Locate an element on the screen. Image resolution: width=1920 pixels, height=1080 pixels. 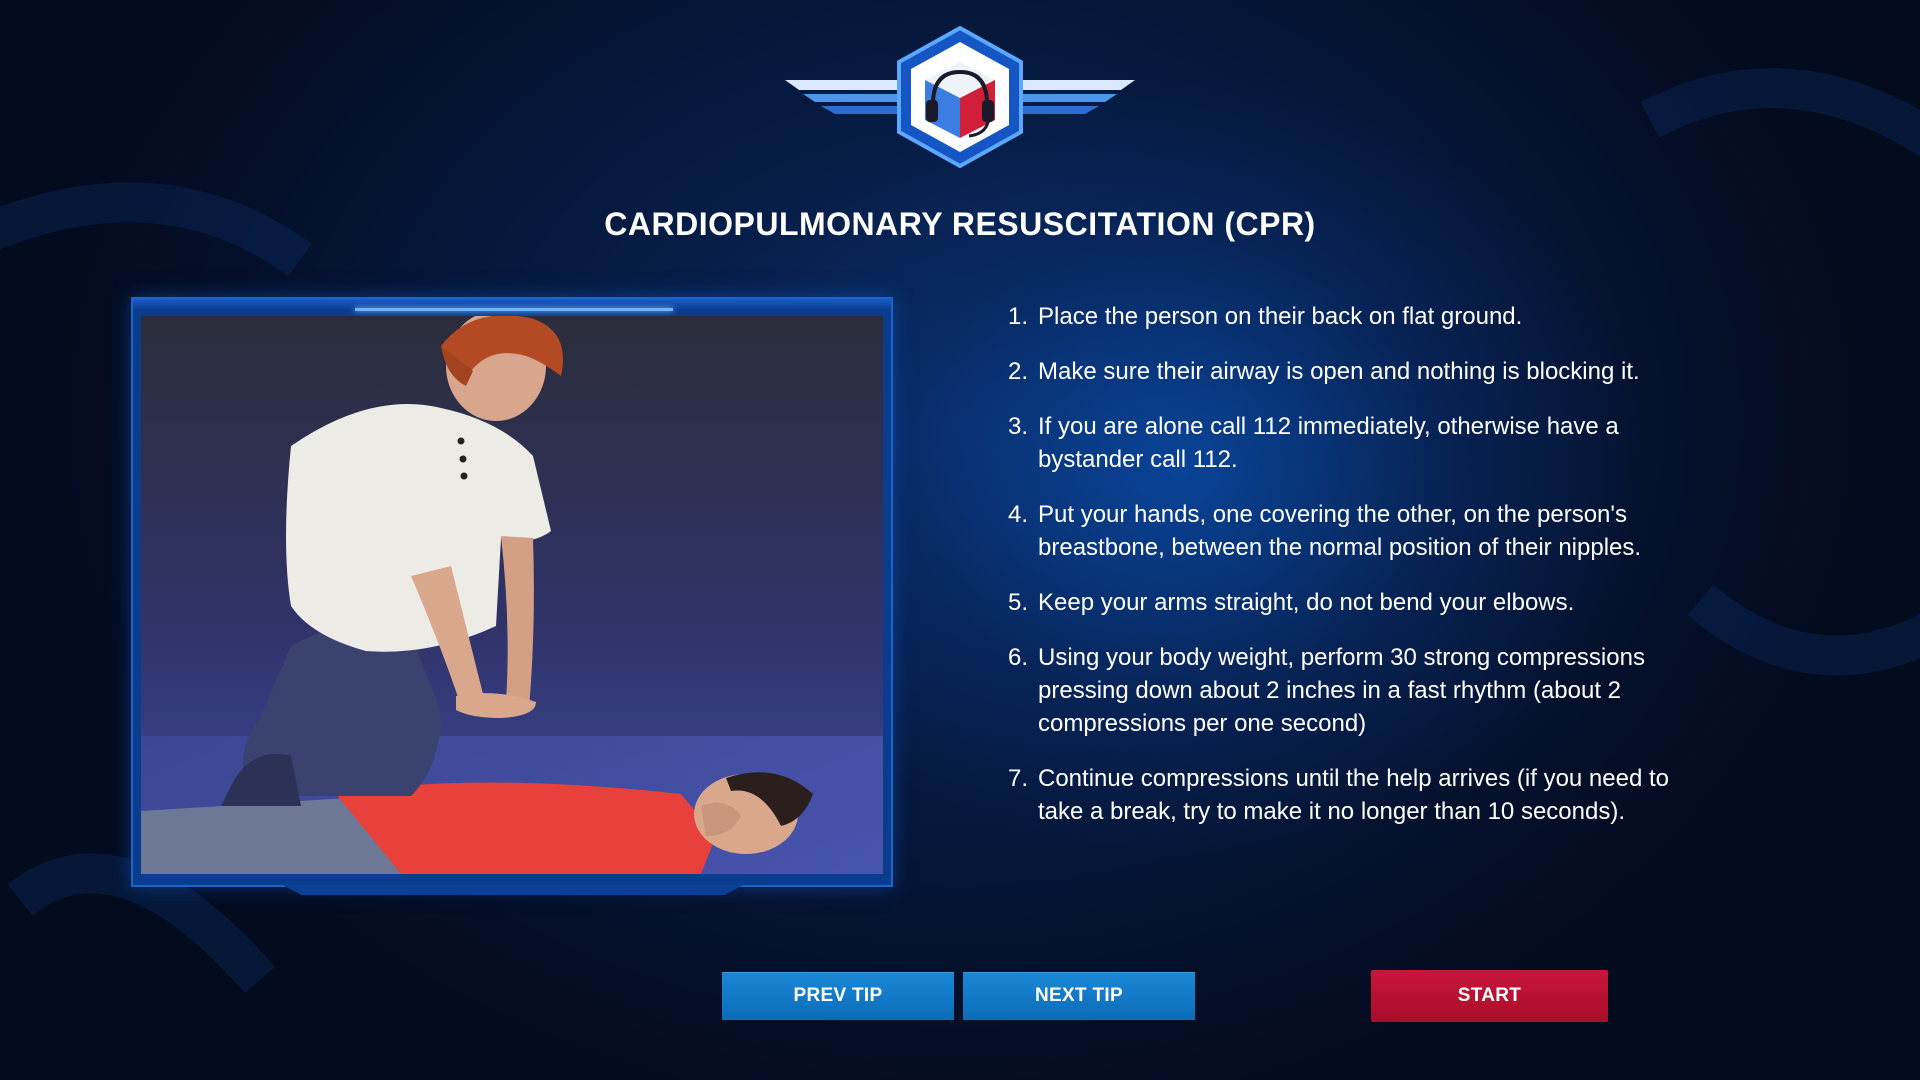
page-title: CARDIOPULMONARY RESUSCITATION (CPR) is located at coordinates (960, 224).